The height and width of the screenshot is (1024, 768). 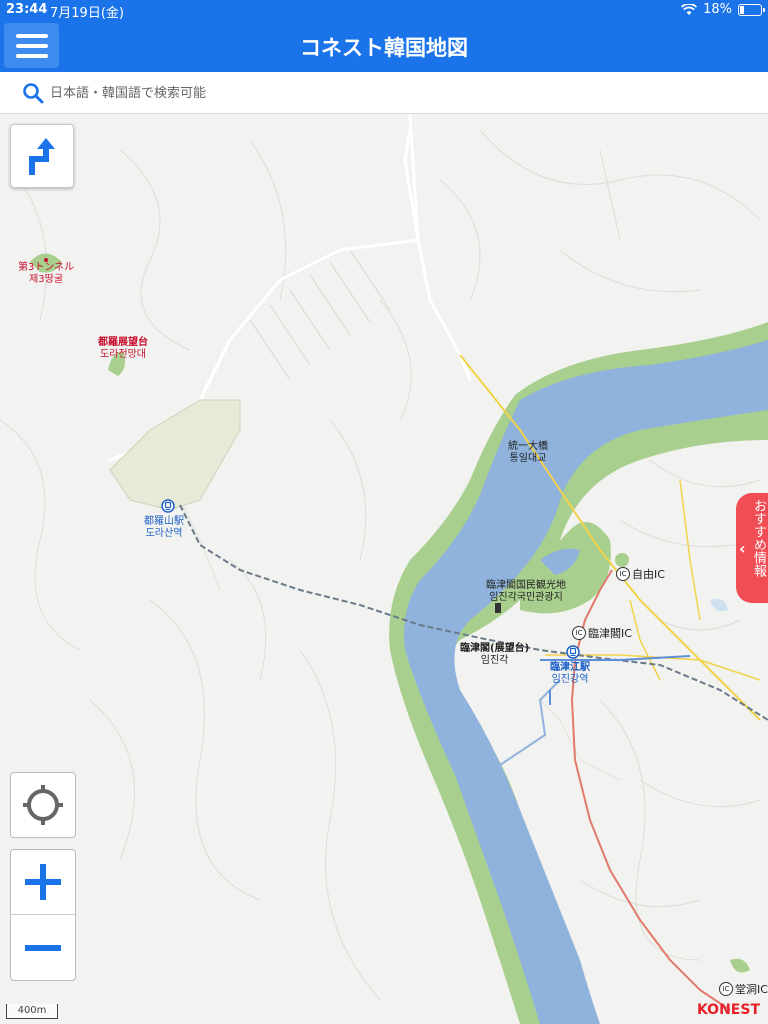 I want to click on station-marker-dorasan, so click(x=168, y=506).